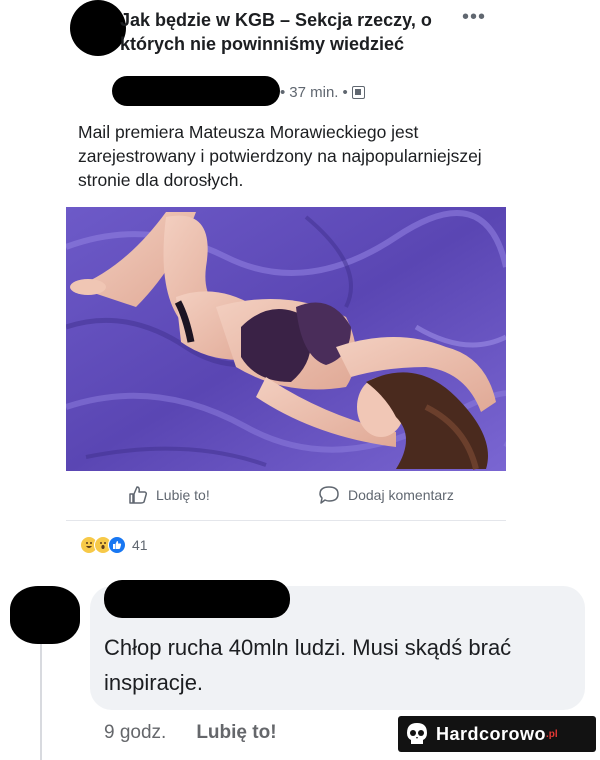 The image size is (600, 760). I want to click on redacted-author-name, so click(196, 91).